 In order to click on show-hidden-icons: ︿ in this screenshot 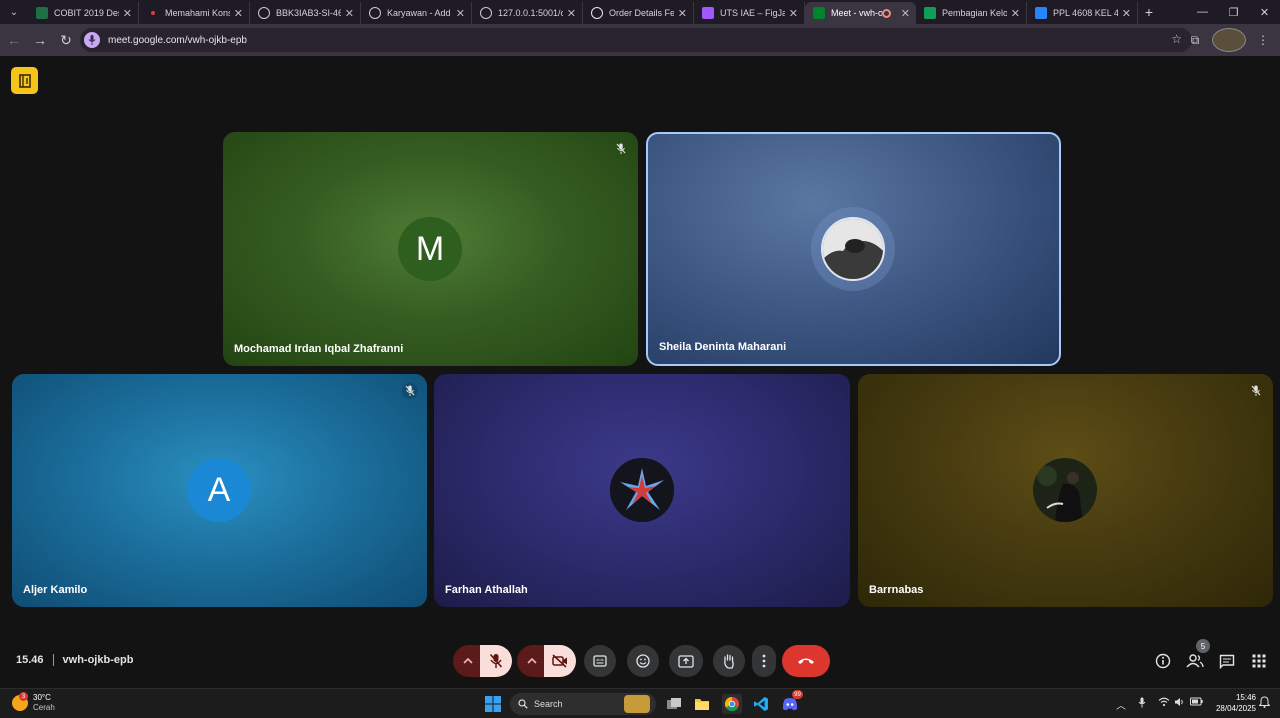, I will do `click(1121, 704)`.